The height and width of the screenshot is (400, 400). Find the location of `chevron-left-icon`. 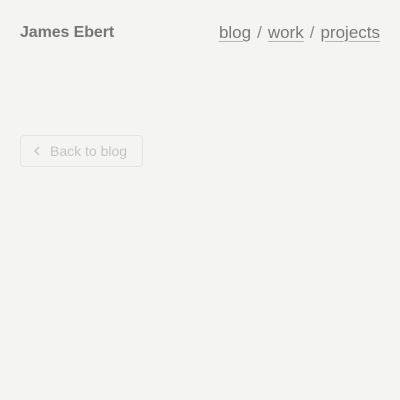

chevron-left-icon is located at coordinates (37, 151).